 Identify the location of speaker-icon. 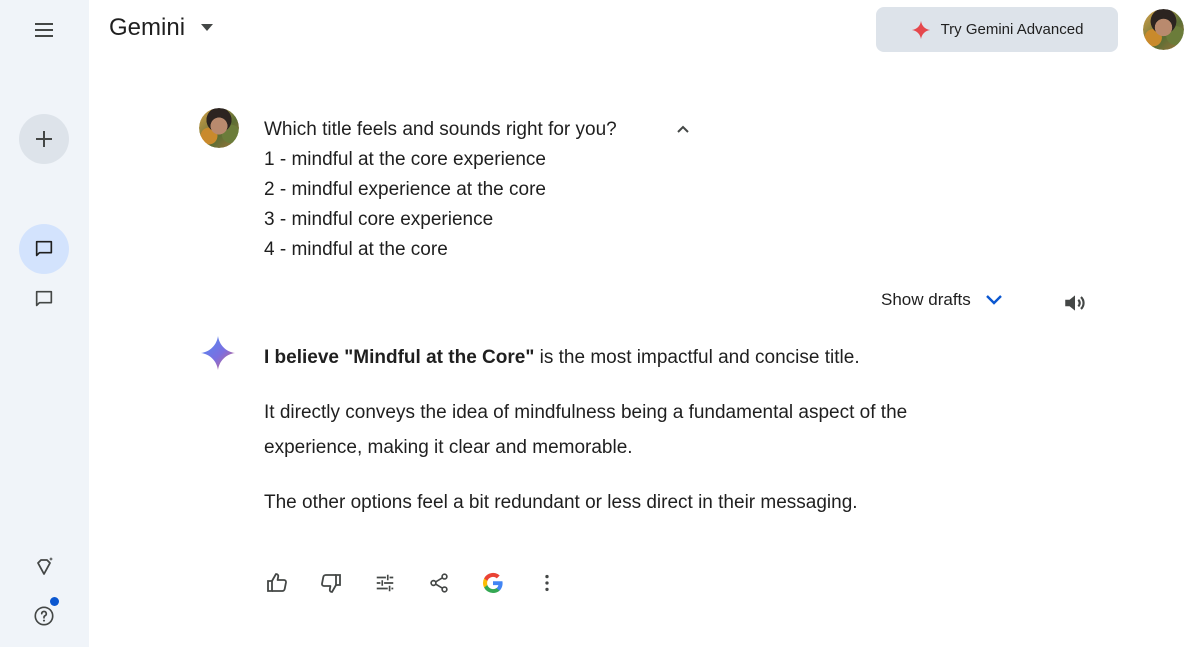
(1075, 303).